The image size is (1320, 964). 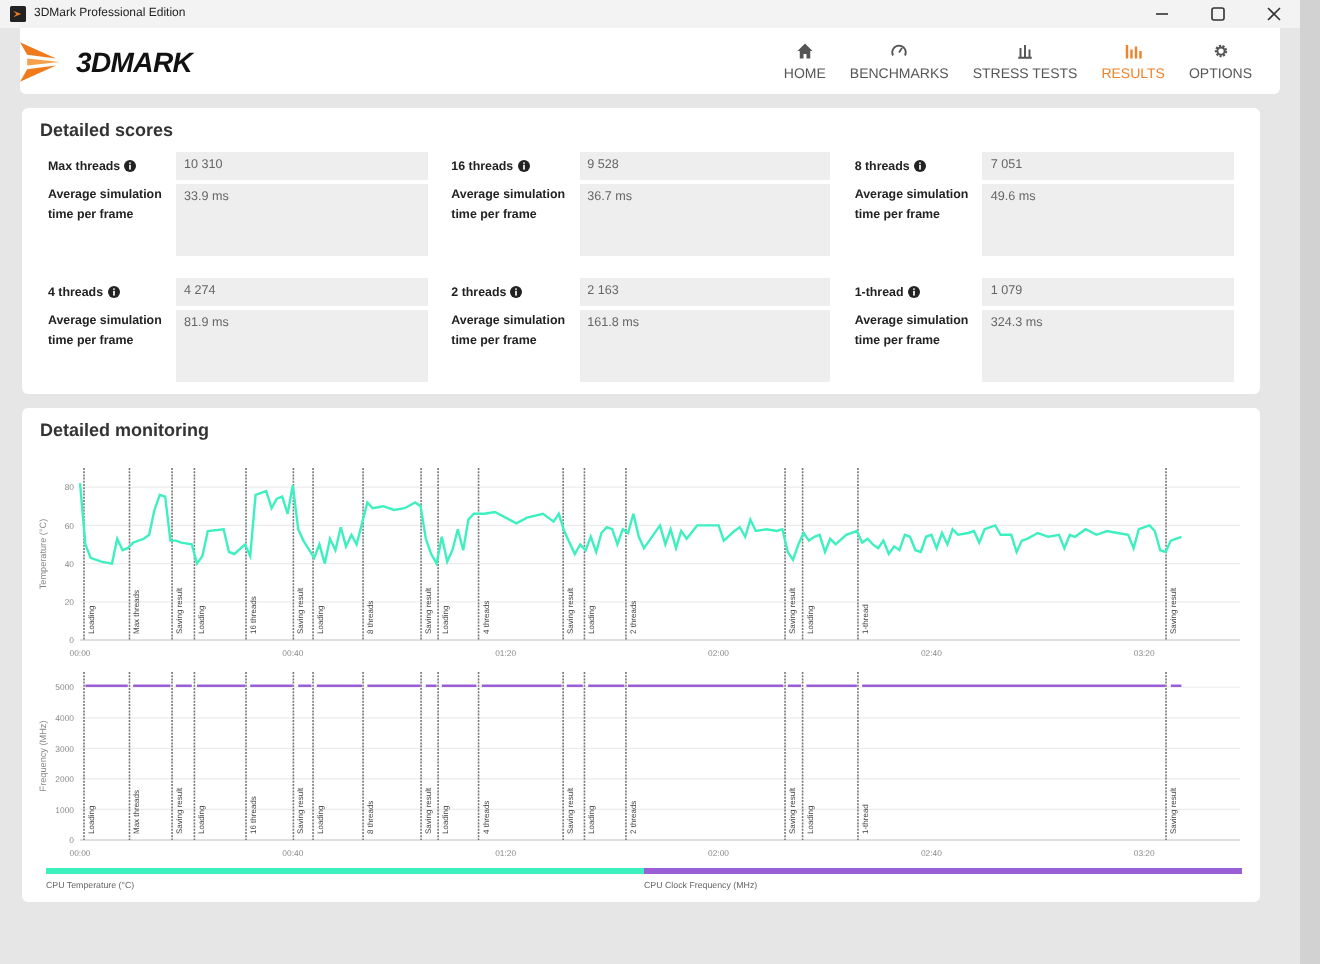 What do you see at coordinates (134, 61) in the screenshot?
I see `logo-text: 3DMARK` at bounding box center [134, 61].